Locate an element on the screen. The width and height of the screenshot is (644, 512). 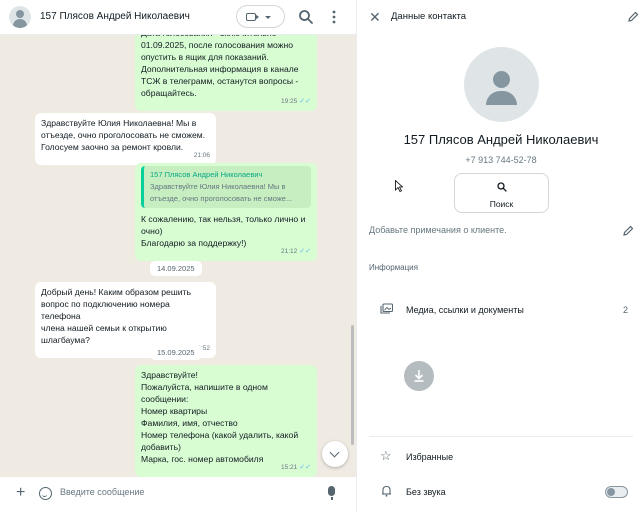
media-links-docs-row: Медиа, ссылки и документы is located at coordinates (465, 310).